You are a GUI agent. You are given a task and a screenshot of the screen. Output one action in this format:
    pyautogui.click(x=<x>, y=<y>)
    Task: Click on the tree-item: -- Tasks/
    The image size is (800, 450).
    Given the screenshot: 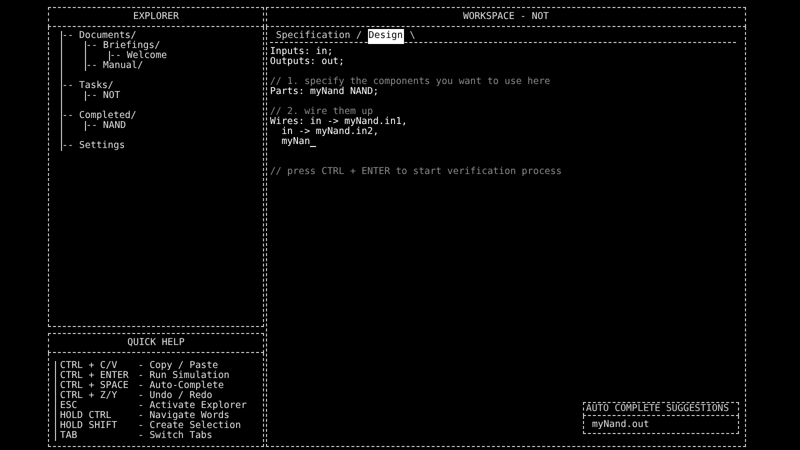 What is the action you would take?
    pyautogui.click(x=114, y=86)
    